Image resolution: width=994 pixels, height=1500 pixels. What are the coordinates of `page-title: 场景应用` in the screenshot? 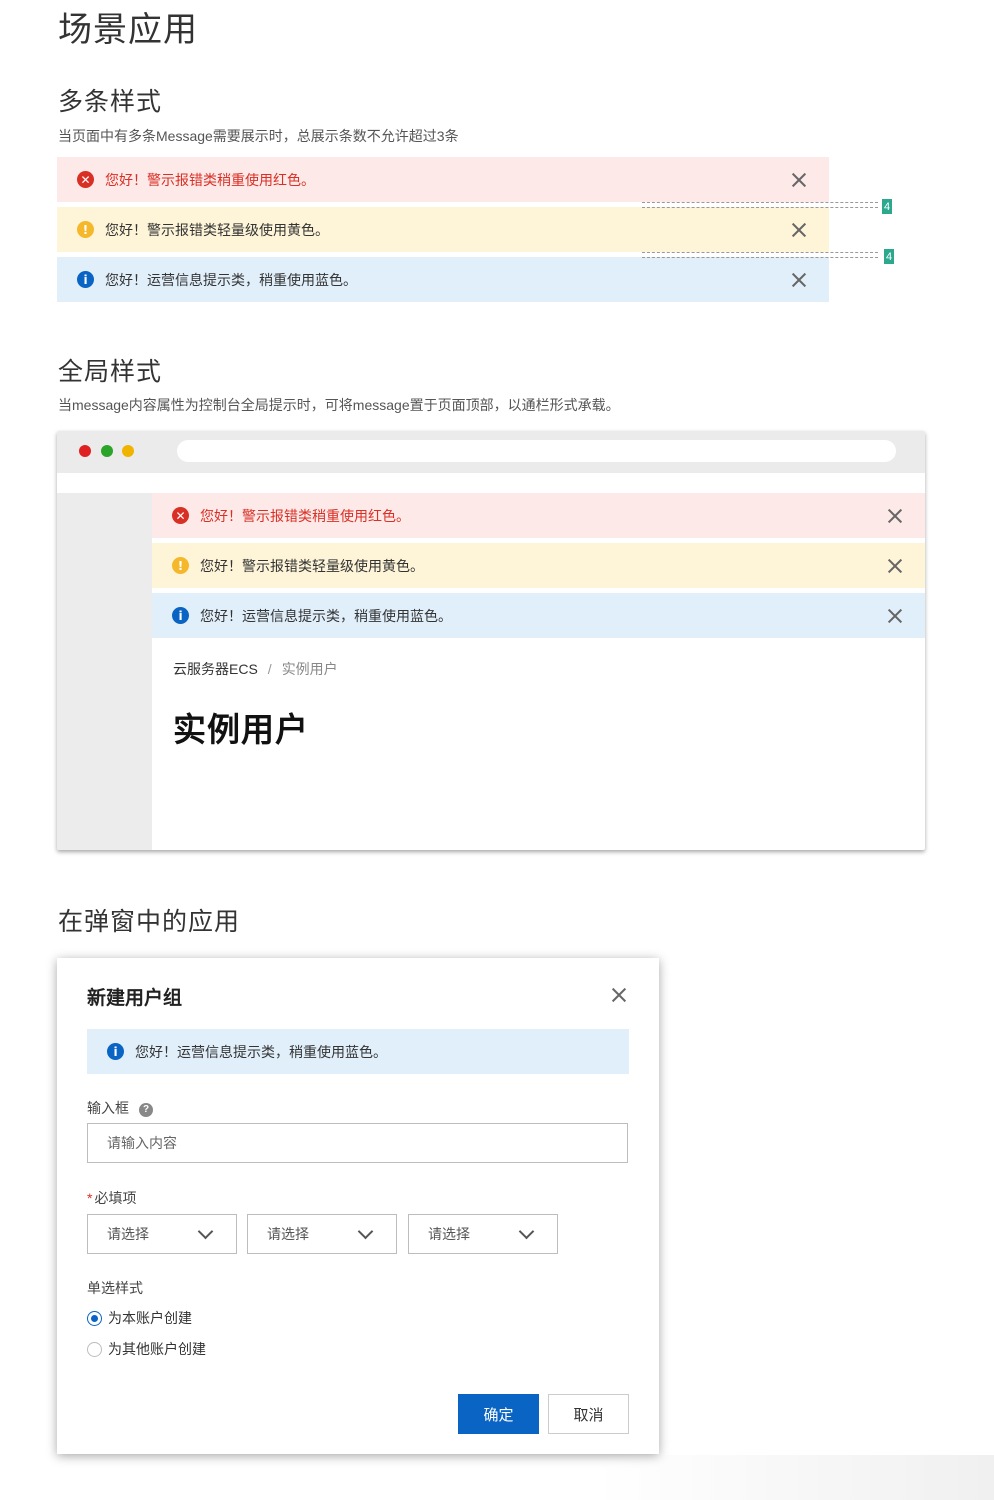 It's located at (128, 30).